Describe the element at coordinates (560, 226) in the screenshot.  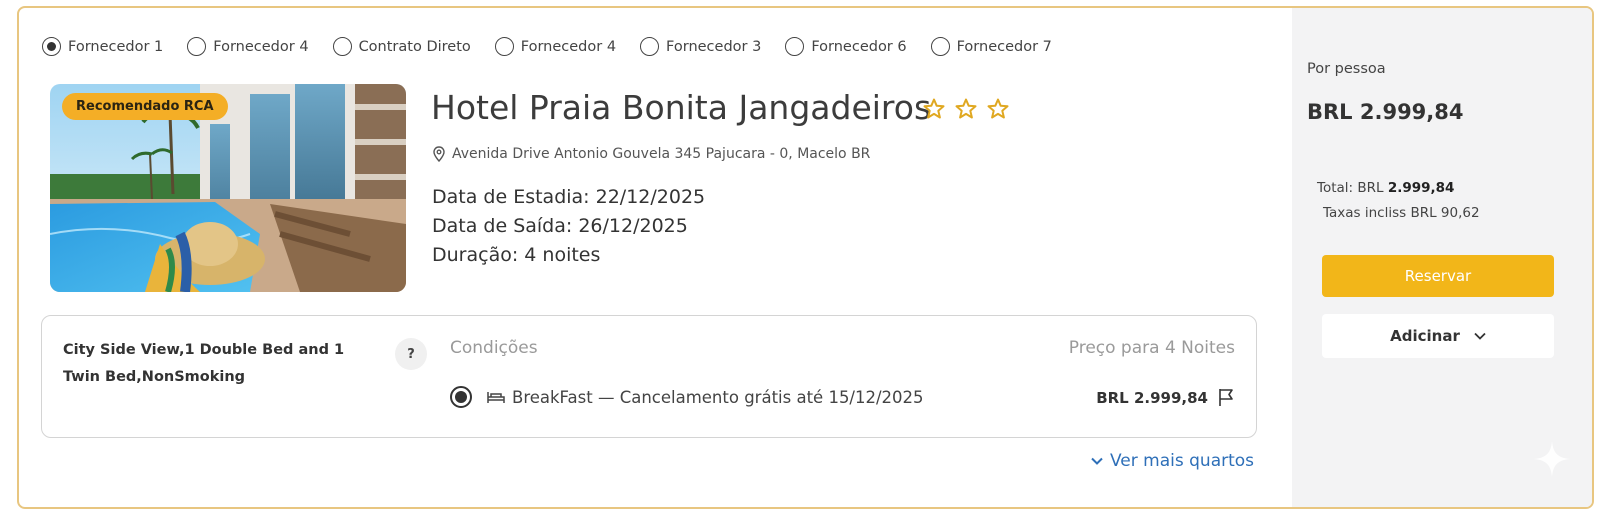
I see `checkout-date: Data de Saída: 26/12/2025` at that location.